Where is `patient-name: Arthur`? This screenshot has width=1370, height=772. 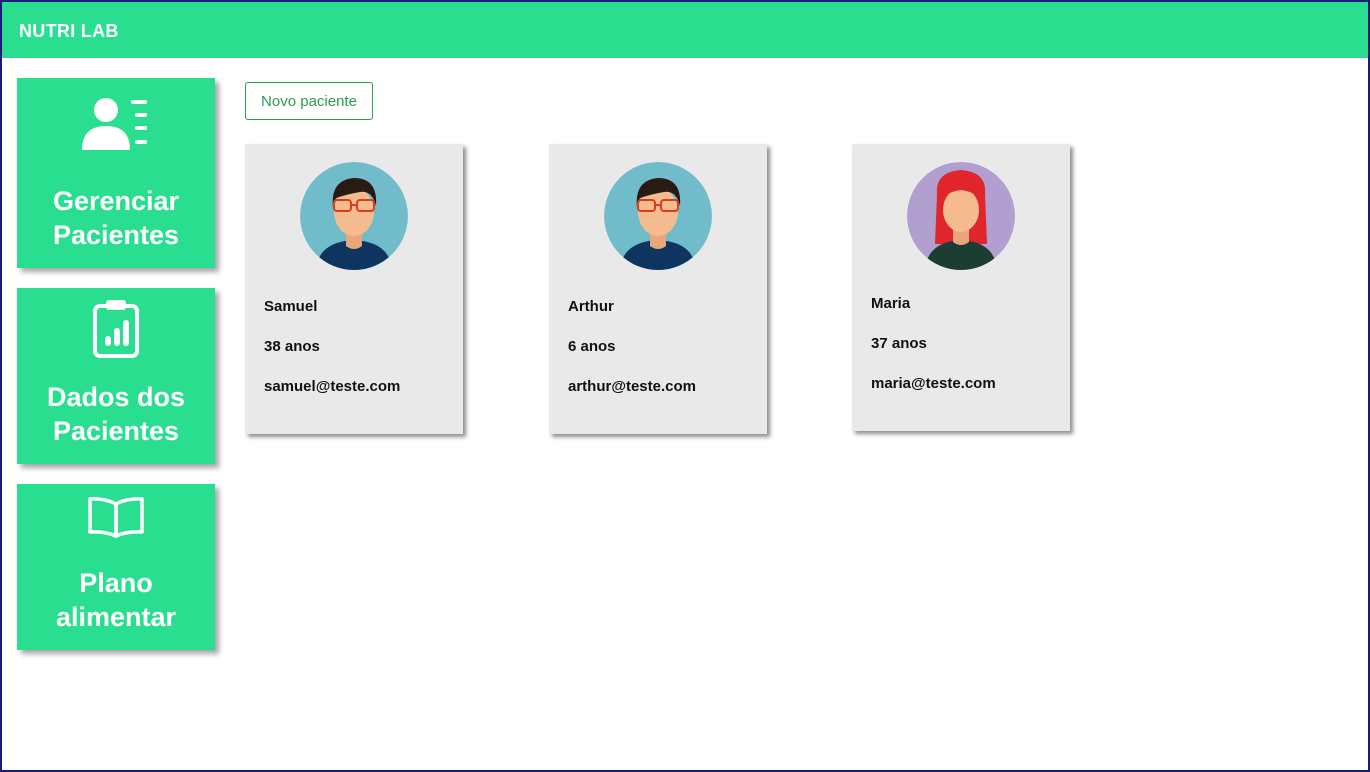 patient-name: Arthur is located at coordinates (591, 306).